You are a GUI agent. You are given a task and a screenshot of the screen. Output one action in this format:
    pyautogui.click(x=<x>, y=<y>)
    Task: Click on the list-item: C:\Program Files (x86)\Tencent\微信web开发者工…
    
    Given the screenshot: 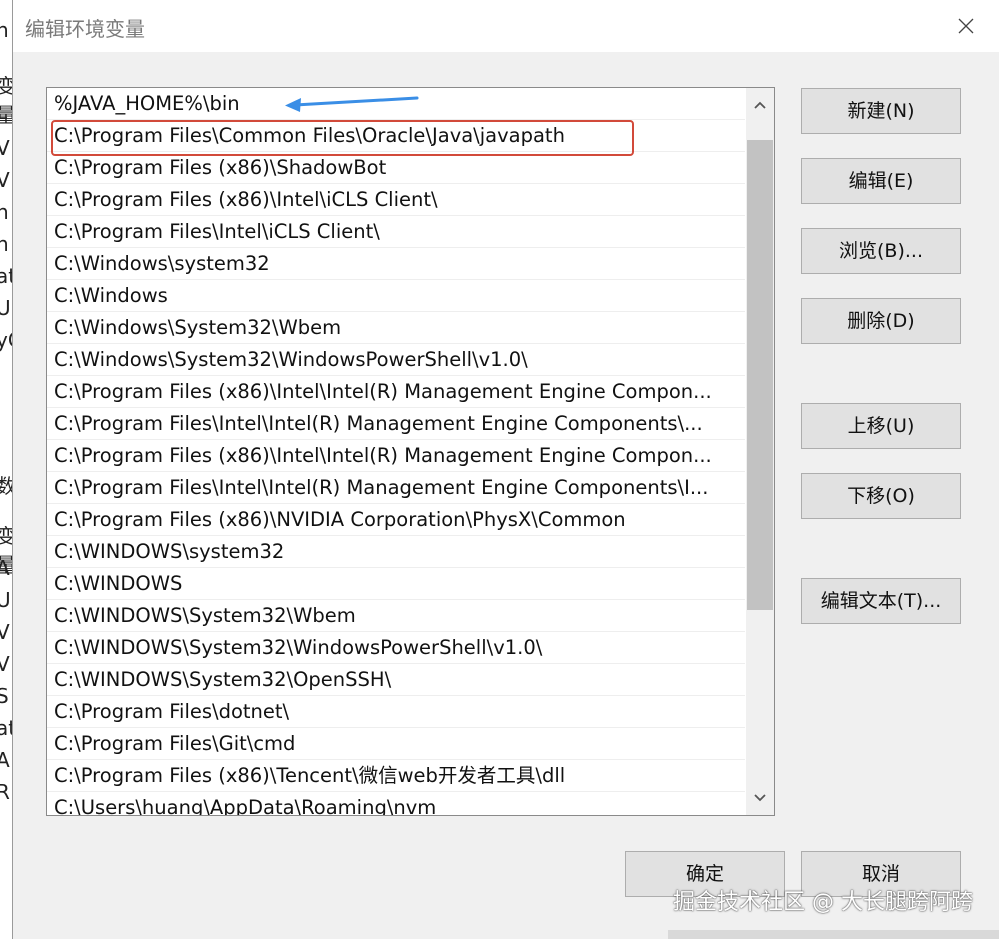 What is the action you would take?
    pyautogui.click(x=396, y=776)
    